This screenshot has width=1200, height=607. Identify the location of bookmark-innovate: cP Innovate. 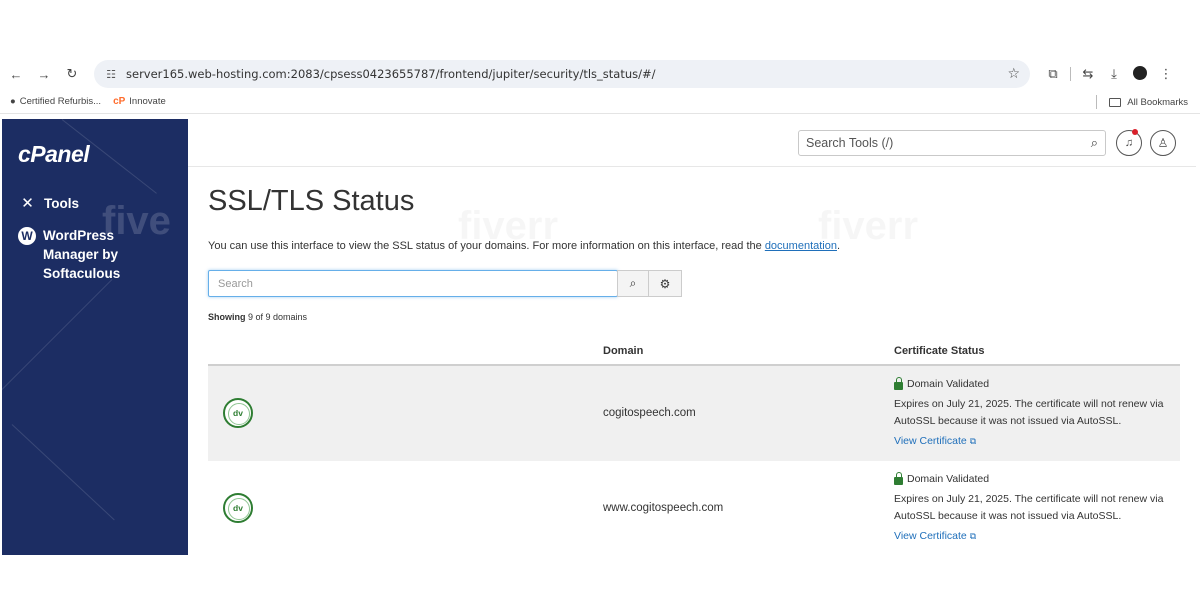
(139, 101).